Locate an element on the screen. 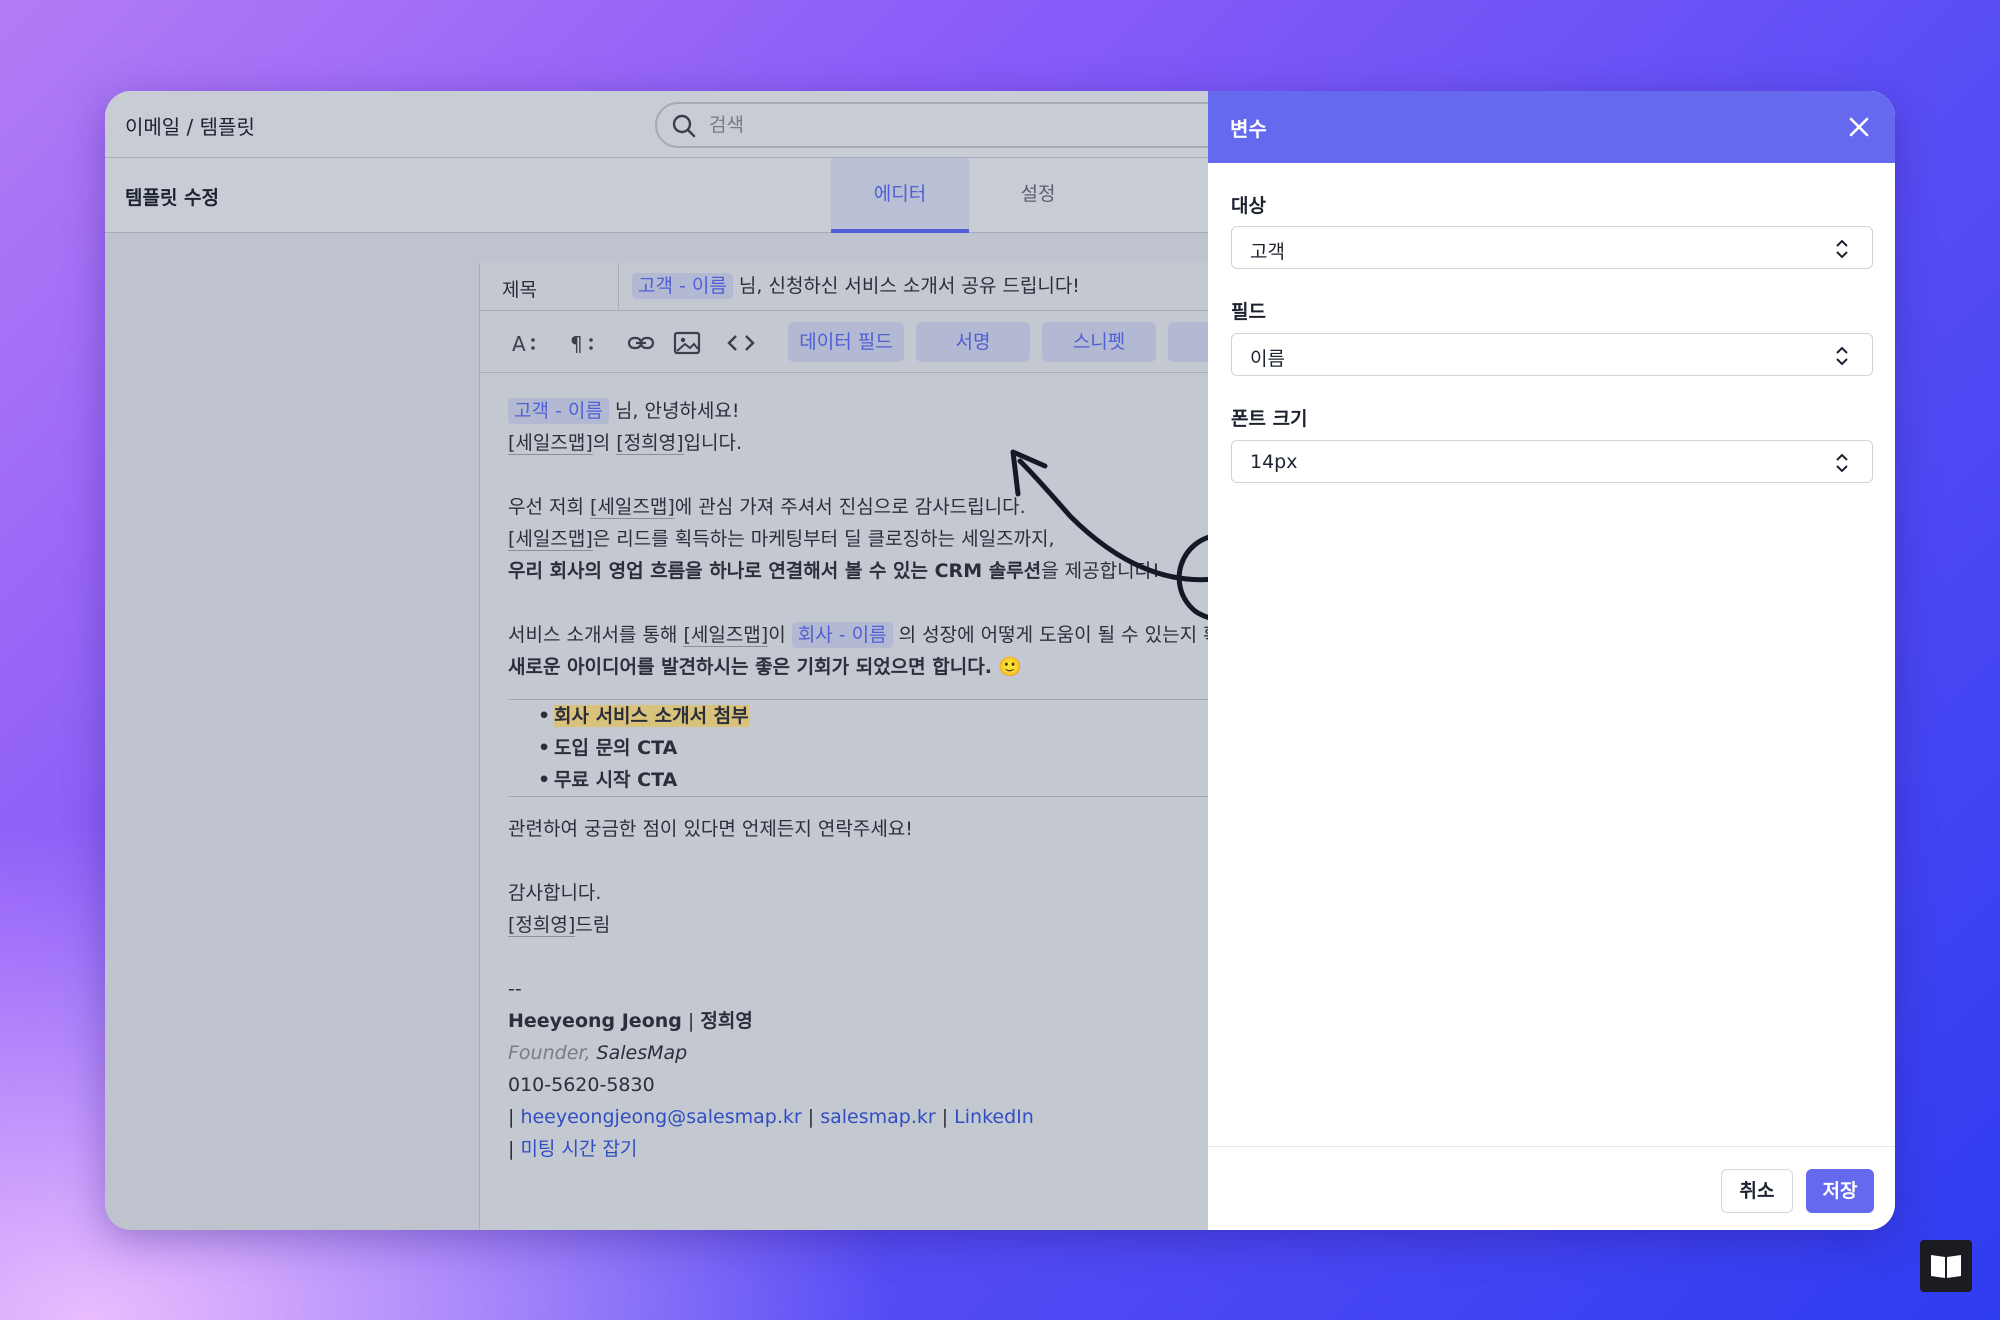 Image resolution: width=2000 pixels, height=1320 pixels. search-icon is located at coordinates (684, 128).